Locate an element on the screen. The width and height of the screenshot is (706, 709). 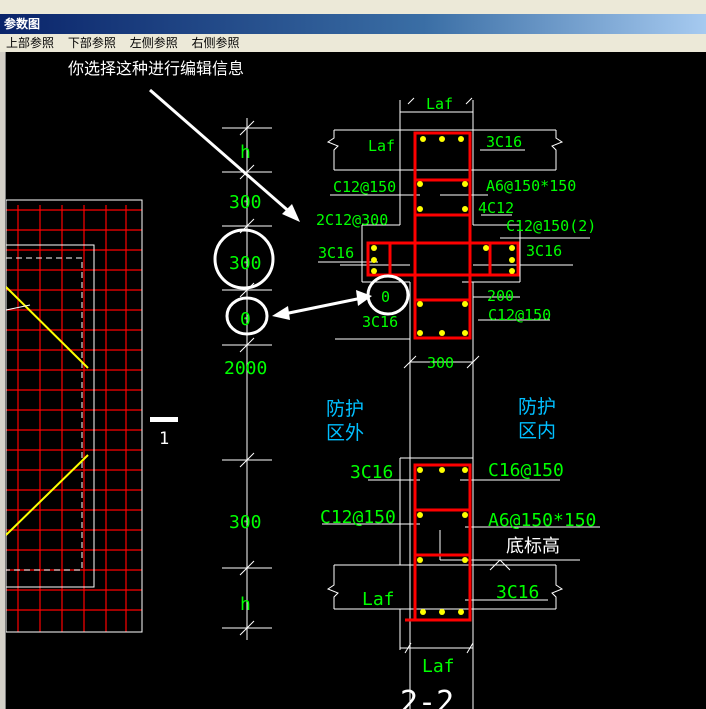
dim-300-a: 300 is located at coordinates (245, 202).